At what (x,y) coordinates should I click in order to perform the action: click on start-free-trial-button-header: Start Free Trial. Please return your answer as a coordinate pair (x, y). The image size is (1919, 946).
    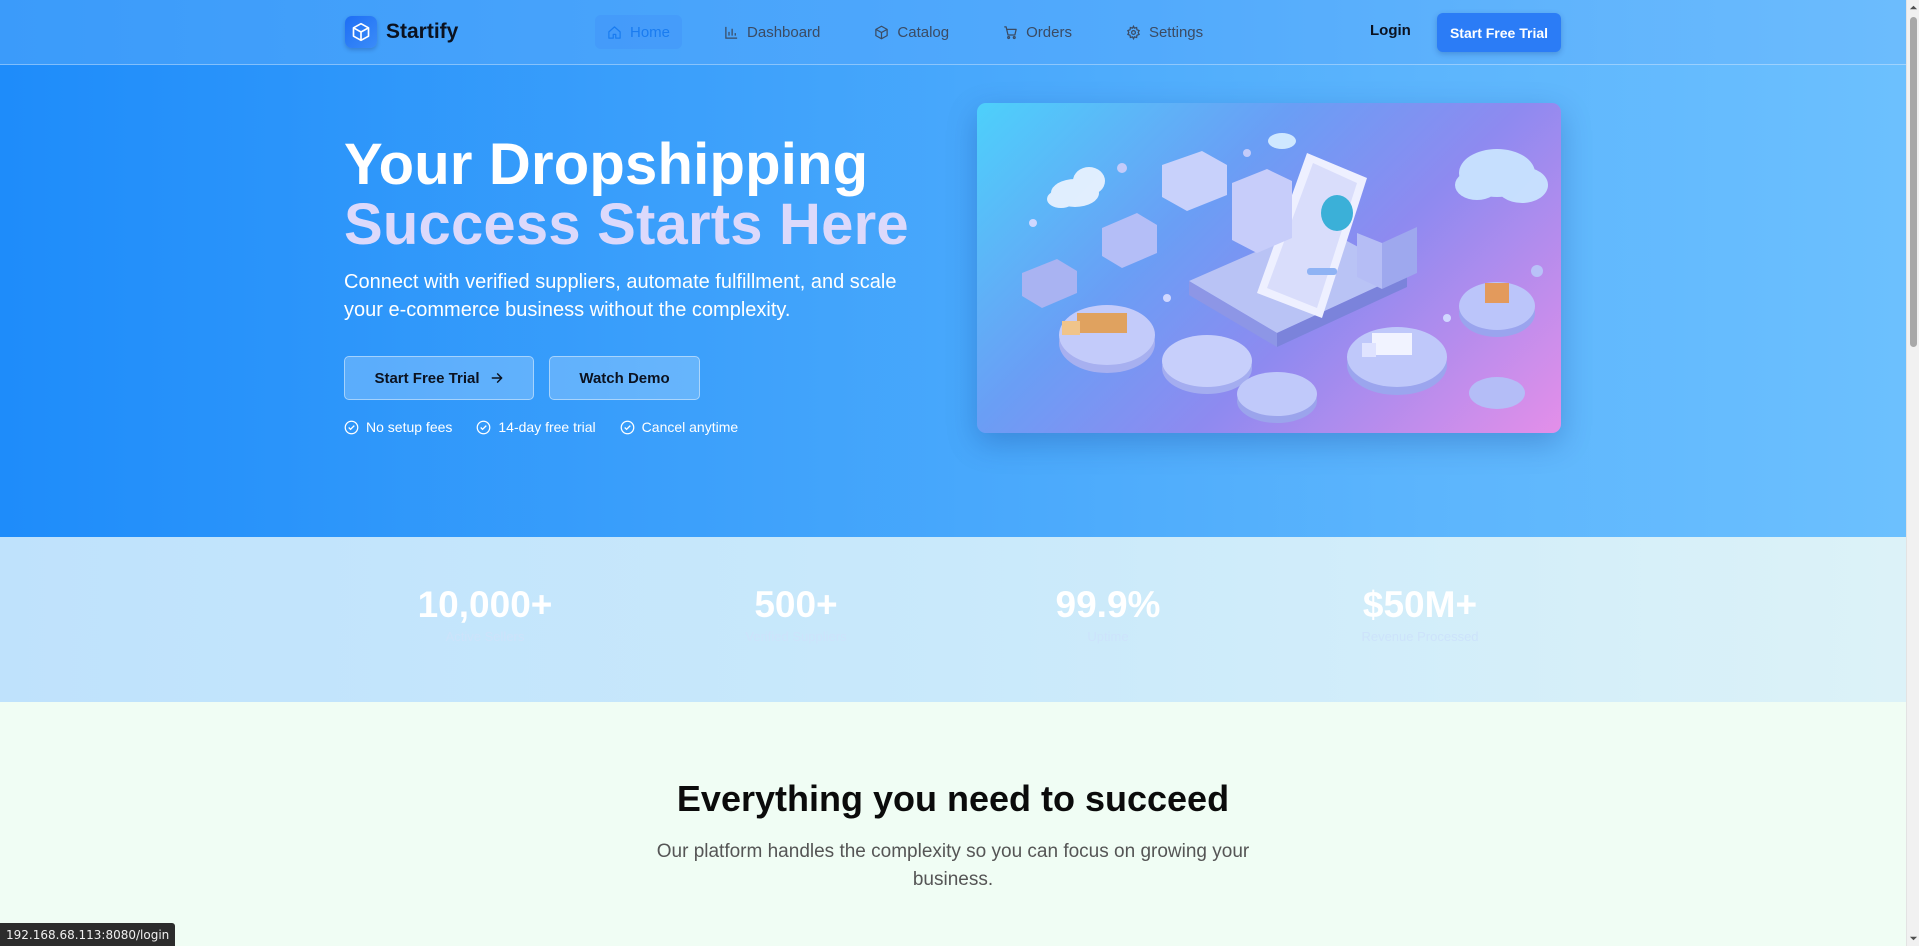
    Looking at the image, I should click on (1499, 32).